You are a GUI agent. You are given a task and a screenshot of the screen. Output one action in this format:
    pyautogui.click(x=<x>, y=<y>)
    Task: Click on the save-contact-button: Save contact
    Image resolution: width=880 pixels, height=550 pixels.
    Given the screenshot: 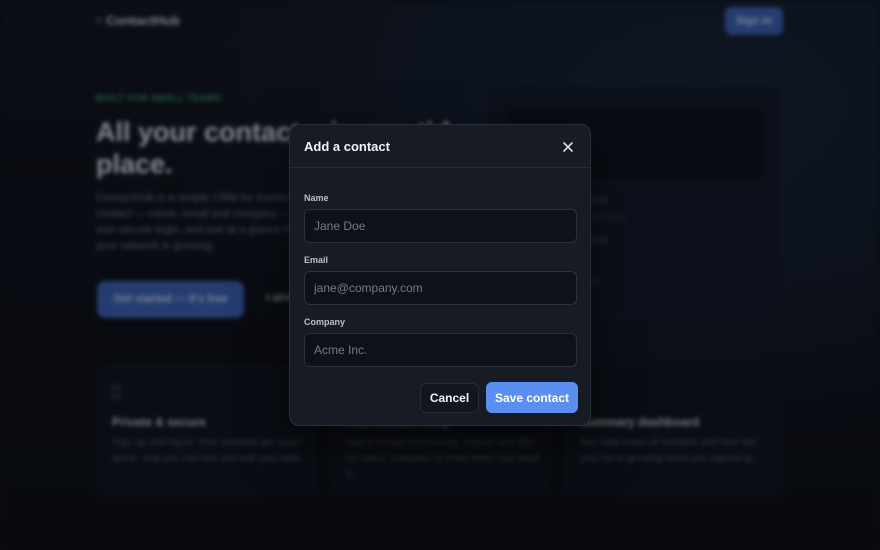 What is the action you would take?
    pyautogui.click(x=532, y=397)
    